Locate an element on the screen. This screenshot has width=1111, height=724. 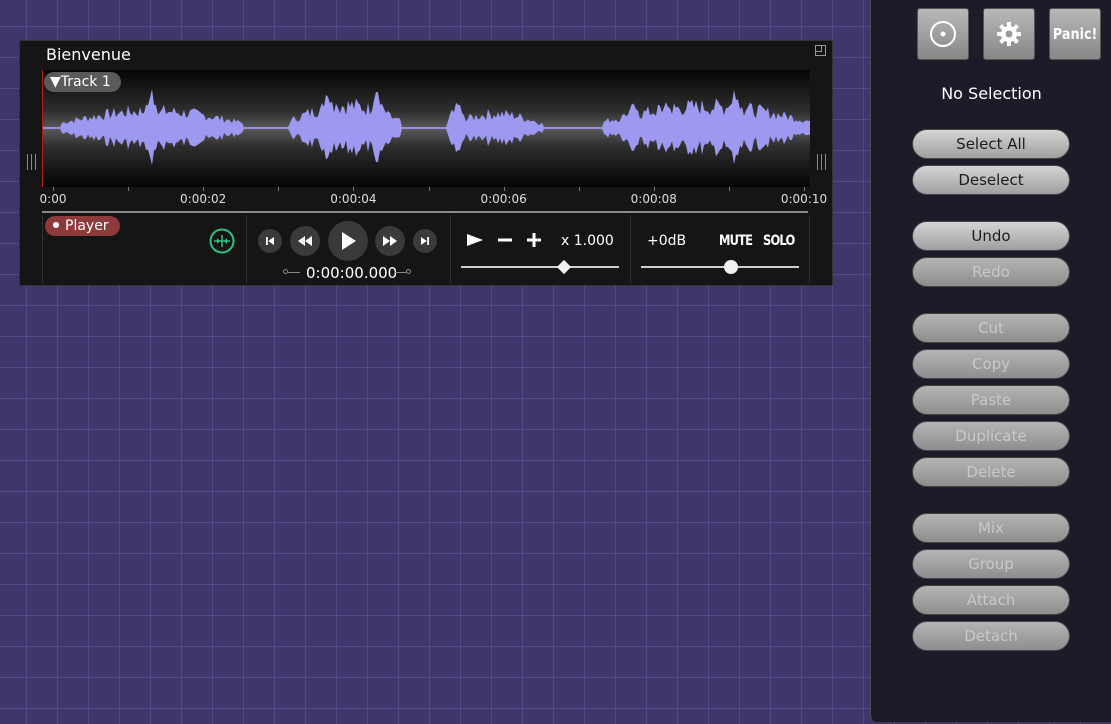
ruler-tick-label: 0:00:02 is located at coordinates (203, 199).